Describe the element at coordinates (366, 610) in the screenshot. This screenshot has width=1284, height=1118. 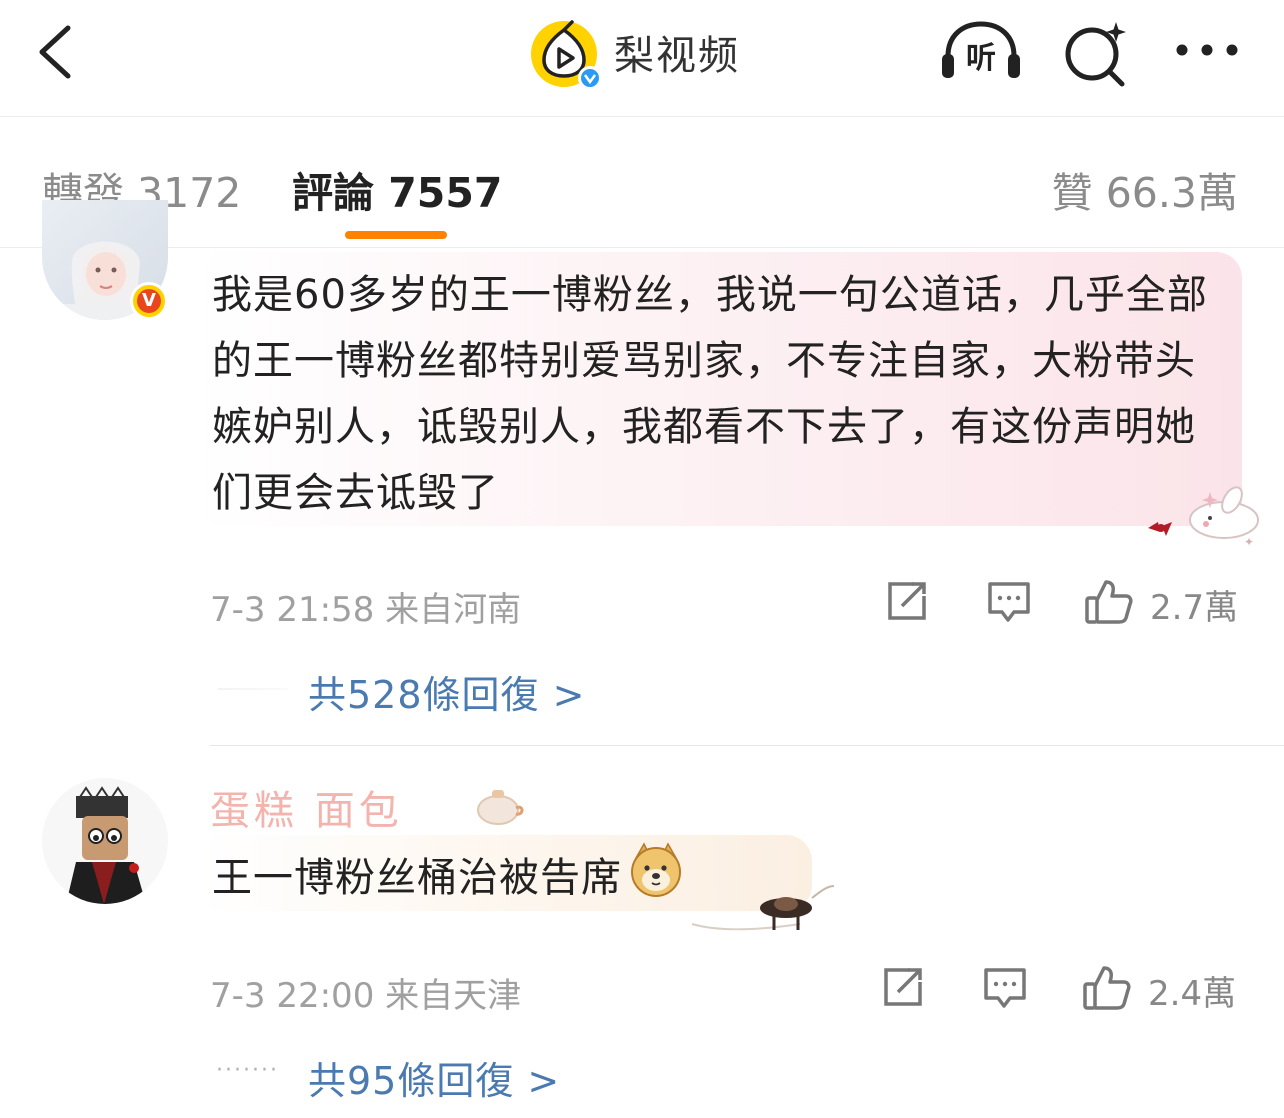
I see `comment-time-location: 7-3 21:58 来自河南` at that location.